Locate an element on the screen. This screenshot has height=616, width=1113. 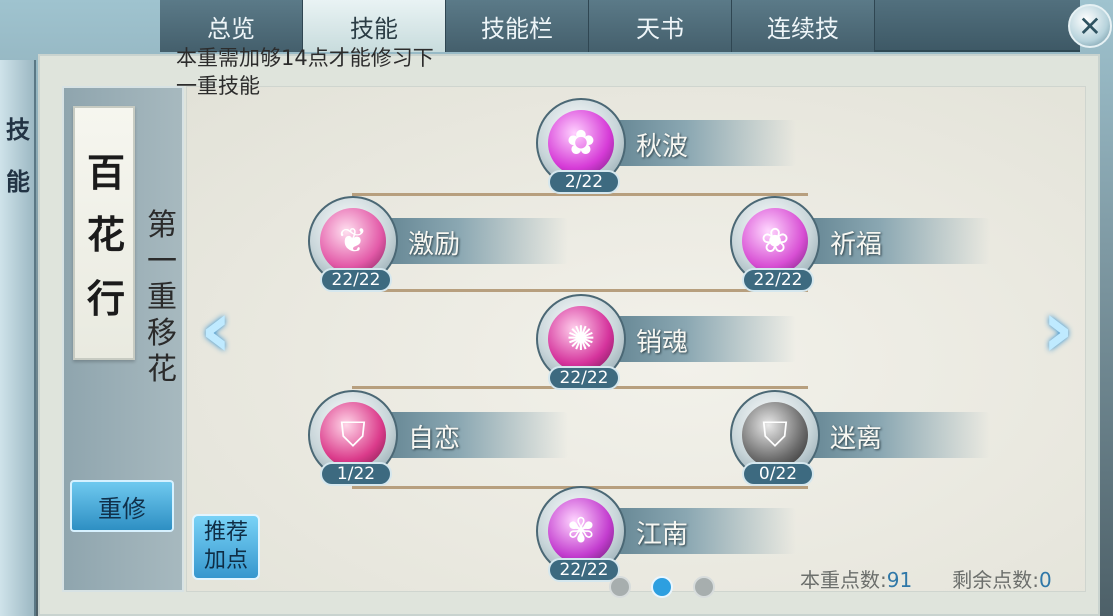
next-page-arrow-icon: › is located at coordinates (1058, 330).